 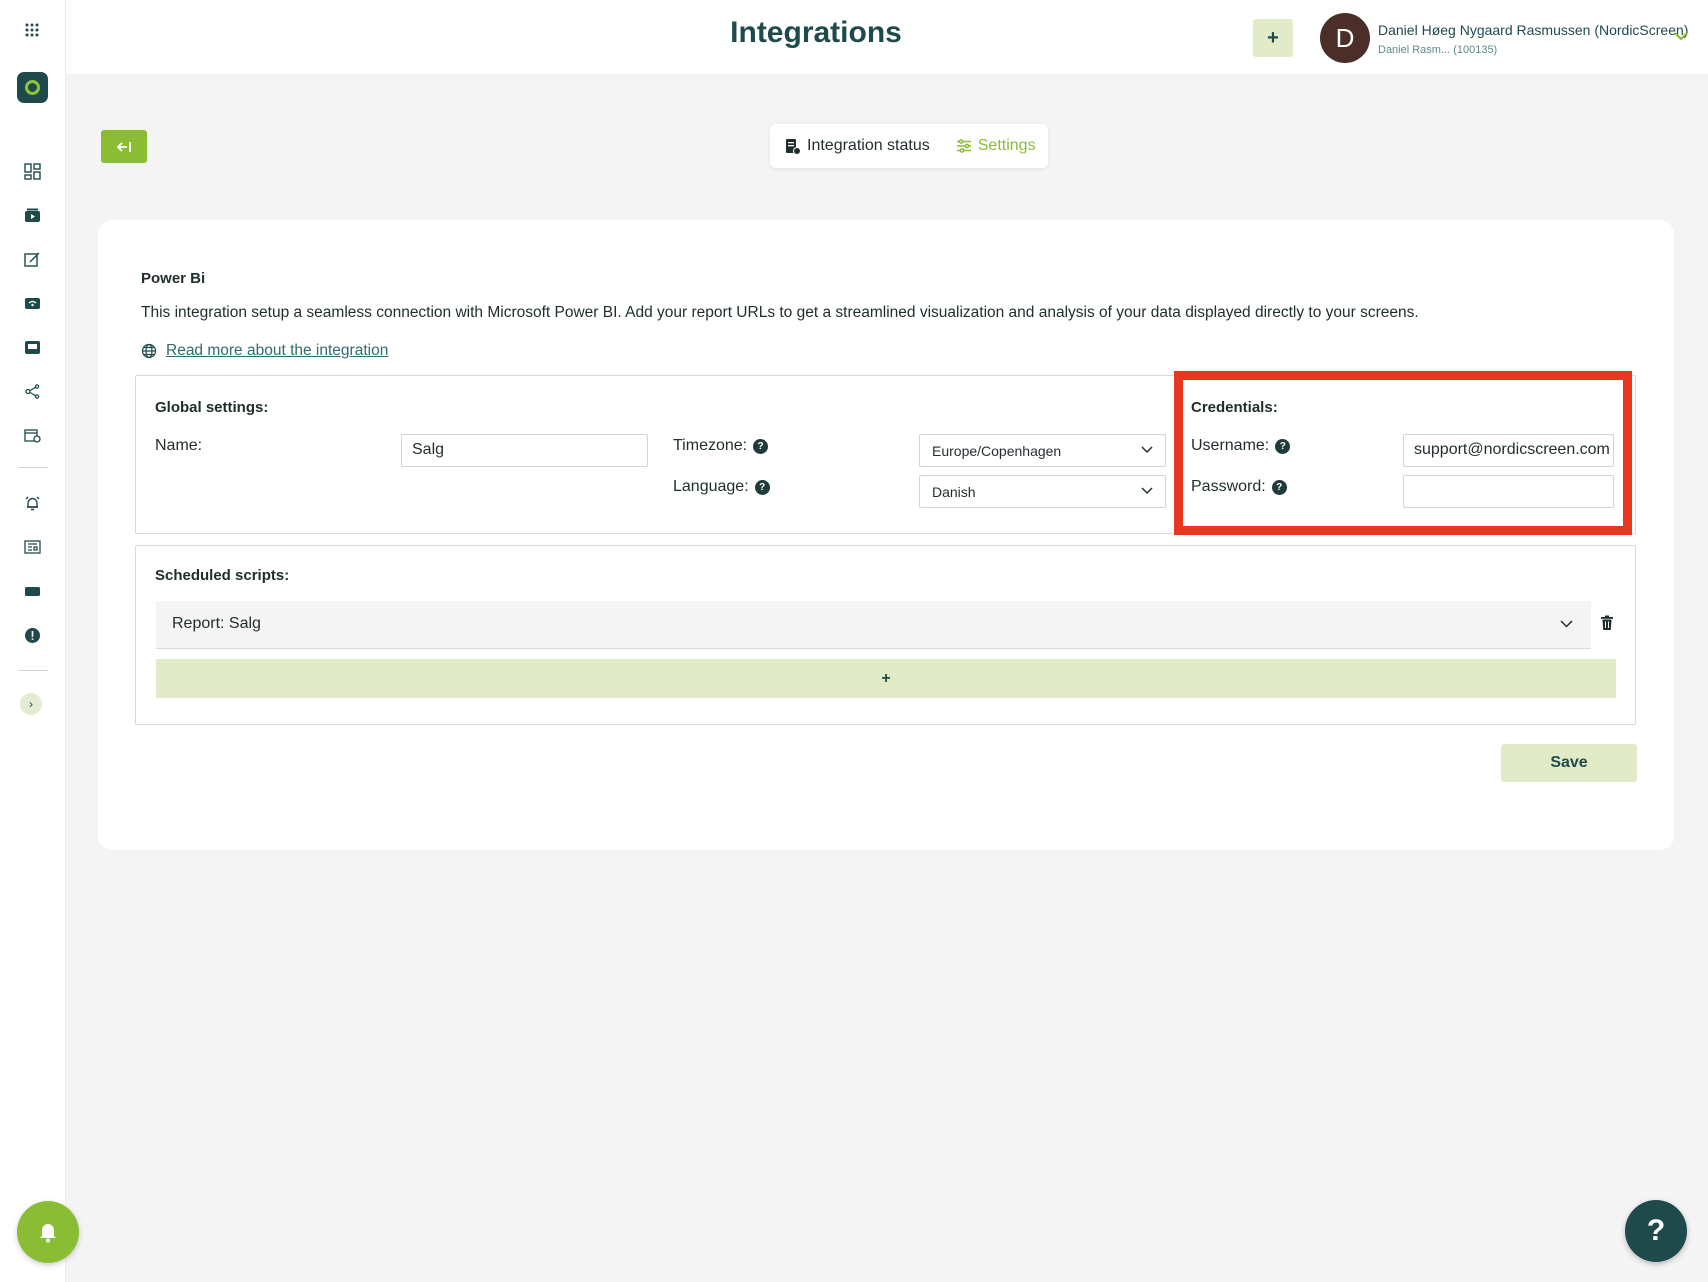 What do you see at coordinates (1042, 450) in the screenshot?
I see `timezone-select: Europe/Copenhagen` at bounding box center [1042, 450].